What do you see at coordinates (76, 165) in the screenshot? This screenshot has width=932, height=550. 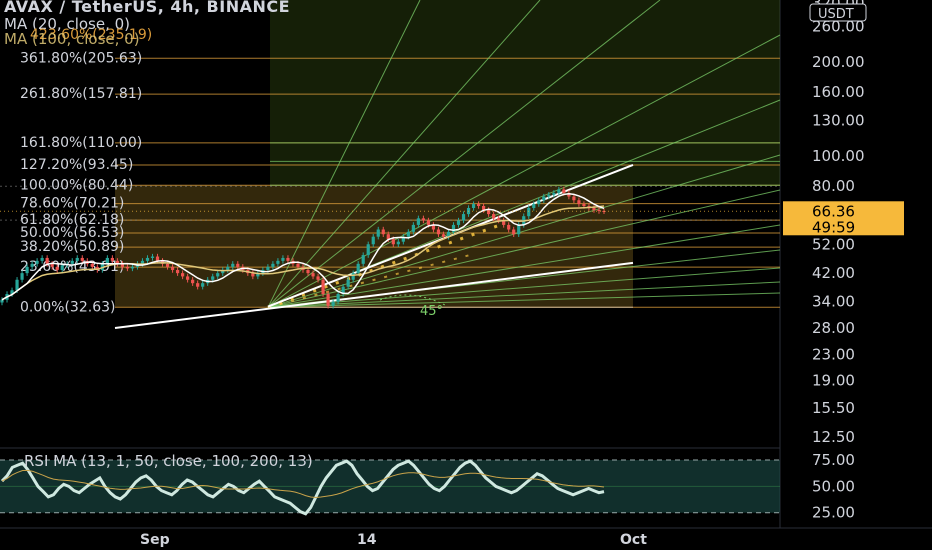 I see `fib-label: 127.20%(93.45)` at bounding box center [76, 165].